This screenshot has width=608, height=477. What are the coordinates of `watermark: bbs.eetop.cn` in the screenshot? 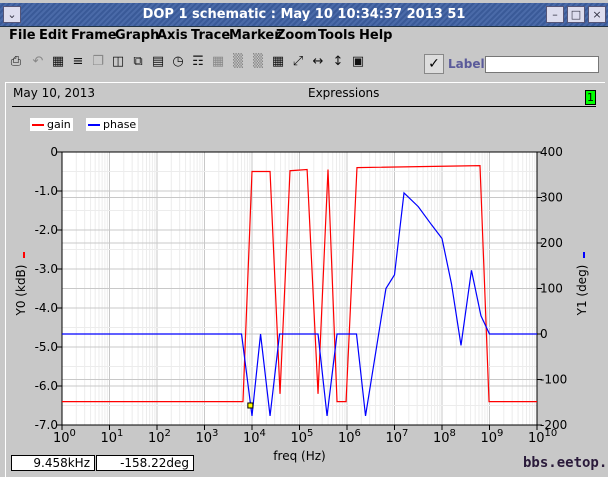 It's located at (565, 463).